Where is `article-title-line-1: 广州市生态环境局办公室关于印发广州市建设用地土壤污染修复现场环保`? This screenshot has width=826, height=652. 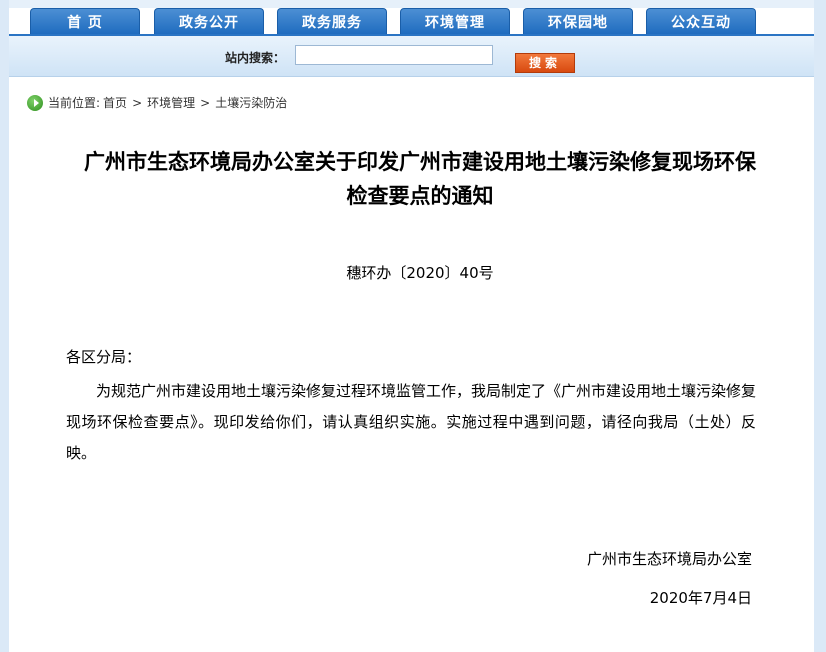 article-title-line-1: 广州市生态环境局办公室关于印发广州市建设用地土壤污染修复现场环保 is located at coordinates (420, 162).